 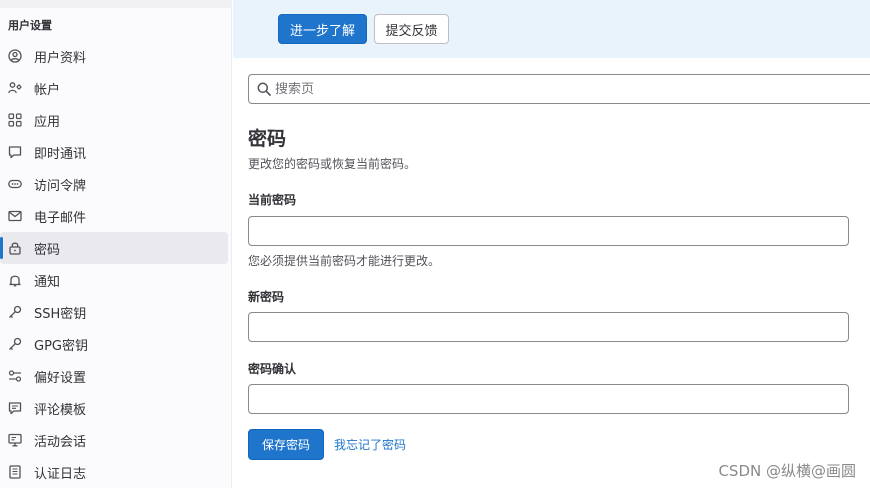 I want to click on confirm-password-label: 密码确认, so click(x=272, y=369).